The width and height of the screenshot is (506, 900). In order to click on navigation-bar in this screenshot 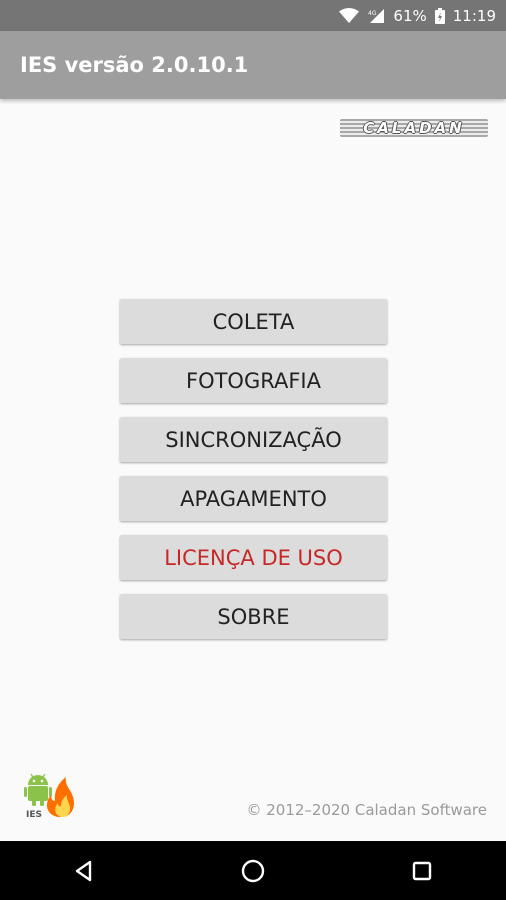, I will do `click(253, 870)`.